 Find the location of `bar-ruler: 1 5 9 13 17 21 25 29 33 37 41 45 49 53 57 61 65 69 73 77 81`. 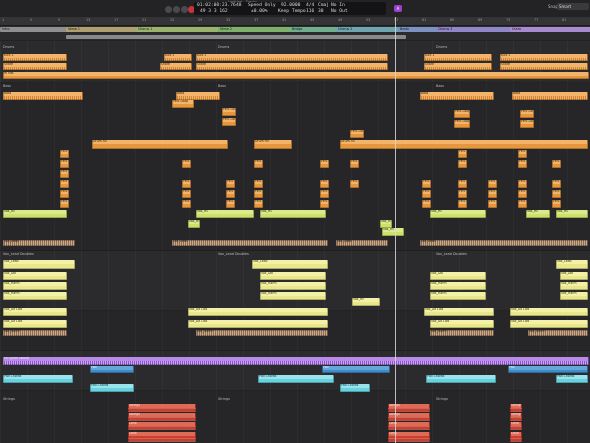

bar-ruler: 1 5 9 13 17 21 25 29 33 37 41 45 49 53 57 61 65 69 73 77 81 is located at coordinates (295, 21).